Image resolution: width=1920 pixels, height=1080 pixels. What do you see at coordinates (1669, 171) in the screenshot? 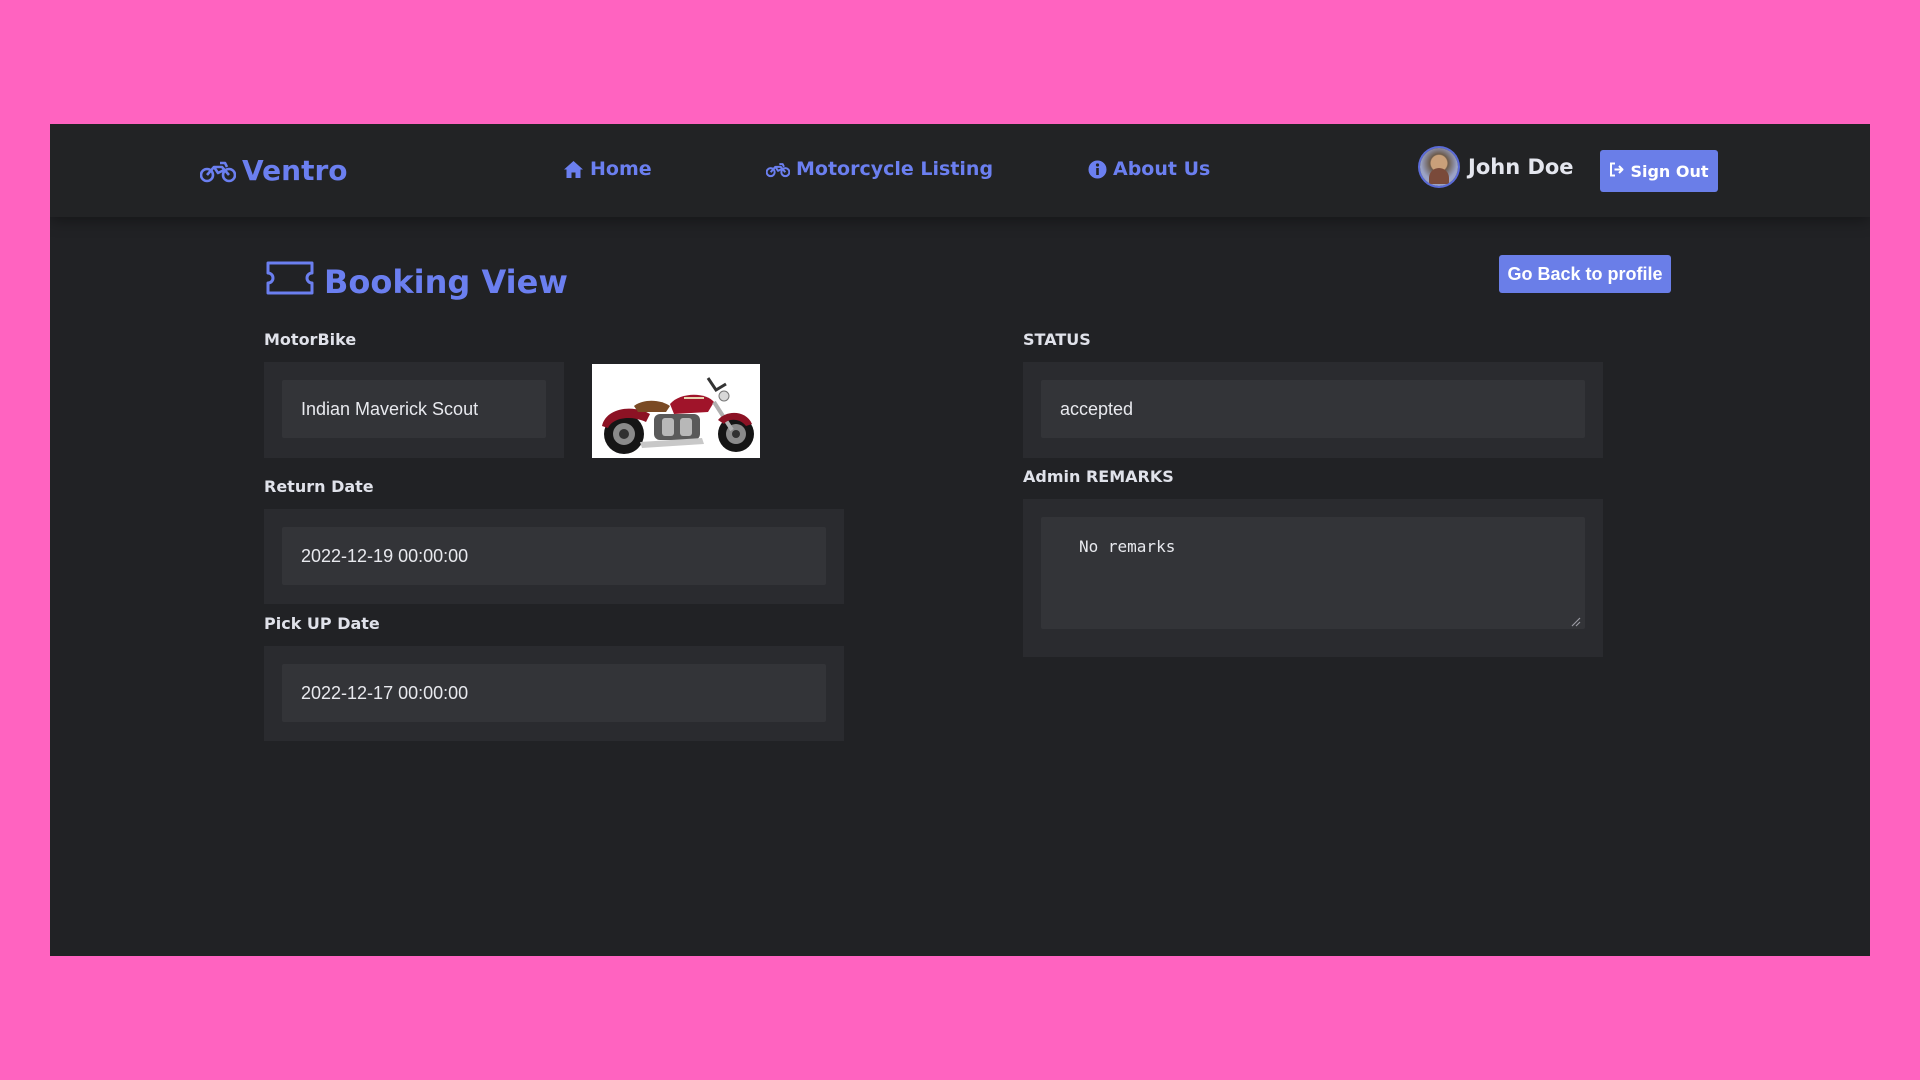
I see `sign-out-label: Sign Out` at bounding box center [1669, 171].